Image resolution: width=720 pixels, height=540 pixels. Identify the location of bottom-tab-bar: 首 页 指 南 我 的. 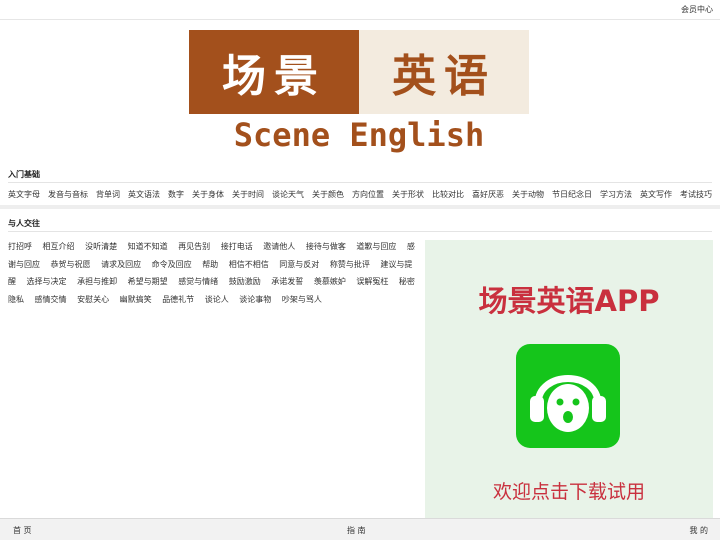
(360, 529).